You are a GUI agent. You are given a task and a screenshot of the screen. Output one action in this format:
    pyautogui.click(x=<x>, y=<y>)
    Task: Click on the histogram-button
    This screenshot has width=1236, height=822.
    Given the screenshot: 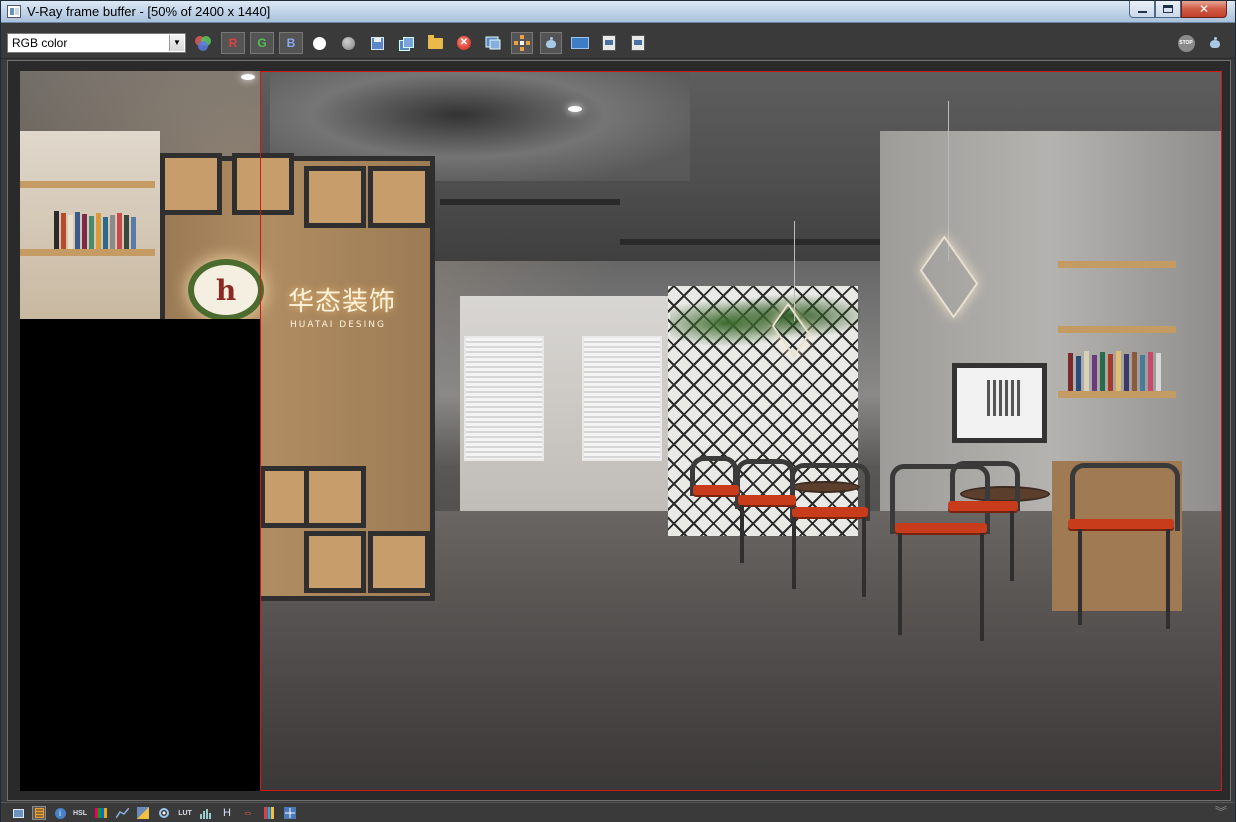 What is the action you would take?
    pyautogui.click(x=206, y=813)
    